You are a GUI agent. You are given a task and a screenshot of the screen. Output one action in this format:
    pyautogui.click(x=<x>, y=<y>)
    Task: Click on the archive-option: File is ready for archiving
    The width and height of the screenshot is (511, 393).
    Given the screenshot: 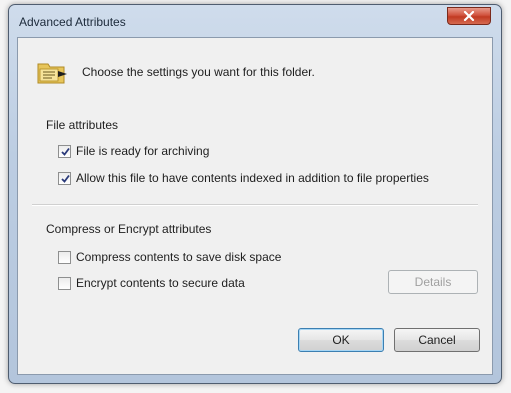 What is the action you would take?
    pyautogui.click(x=133, y=151)
    